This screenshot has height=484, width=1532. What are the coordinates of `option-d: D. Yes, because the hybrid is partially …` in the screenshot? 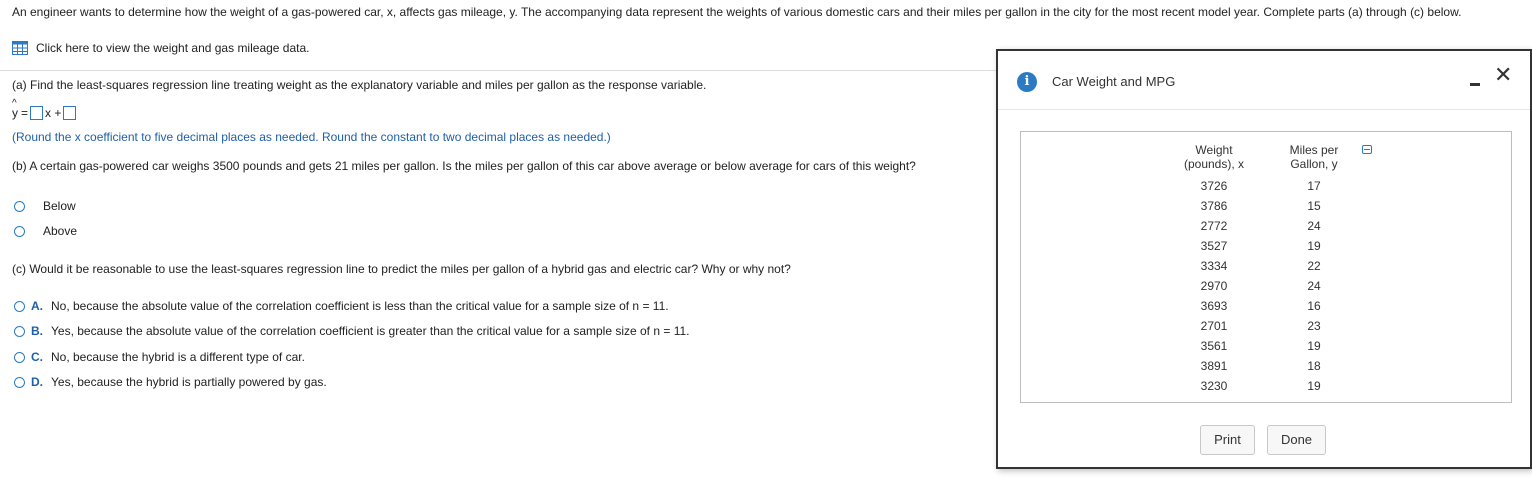 It's located at (170, 382).